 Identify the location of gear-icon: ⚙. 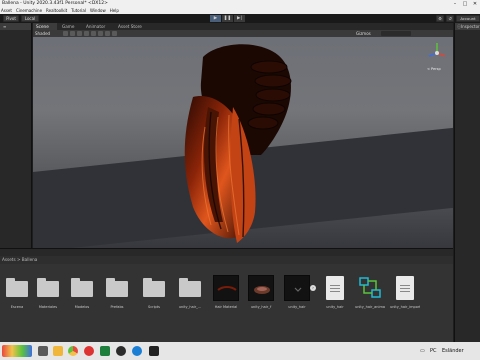
(440, 18).